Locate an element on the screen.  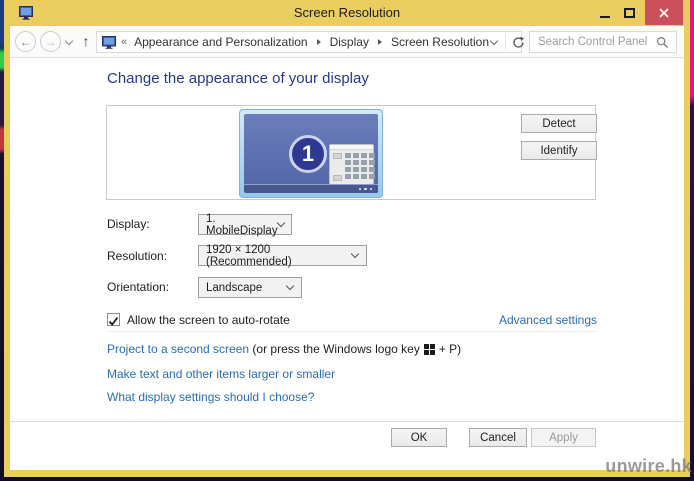
maximize-icon is located at coordinates (629, 12).